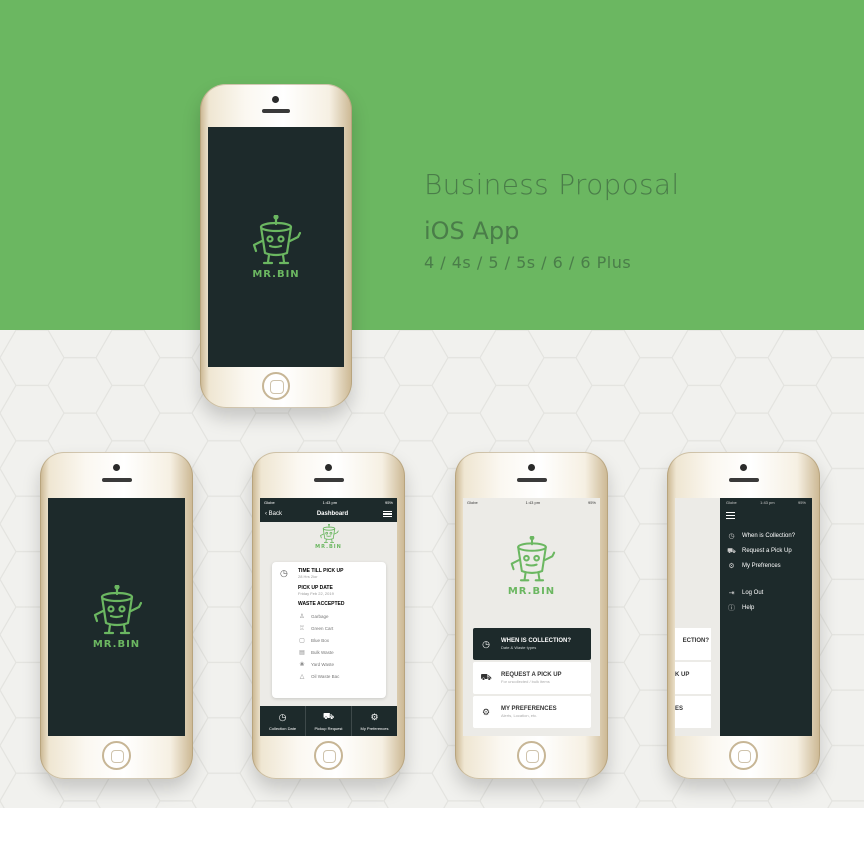 This screenshot has height=864, width=864. I want to click on time-till-value: 28 Hrs 2ior, so click(308, 576).